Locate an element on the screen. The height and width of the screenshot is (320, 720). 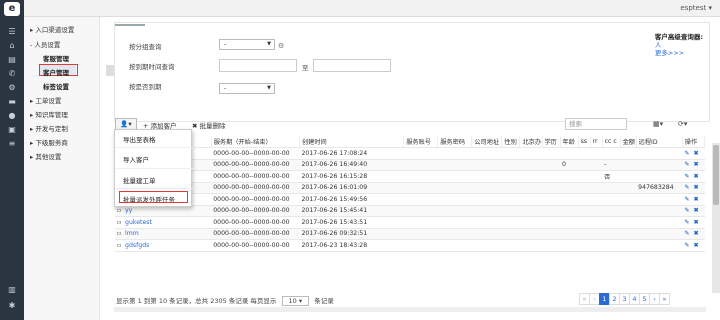
advanced-query-link: 人 is located at coordinates (679, 45).